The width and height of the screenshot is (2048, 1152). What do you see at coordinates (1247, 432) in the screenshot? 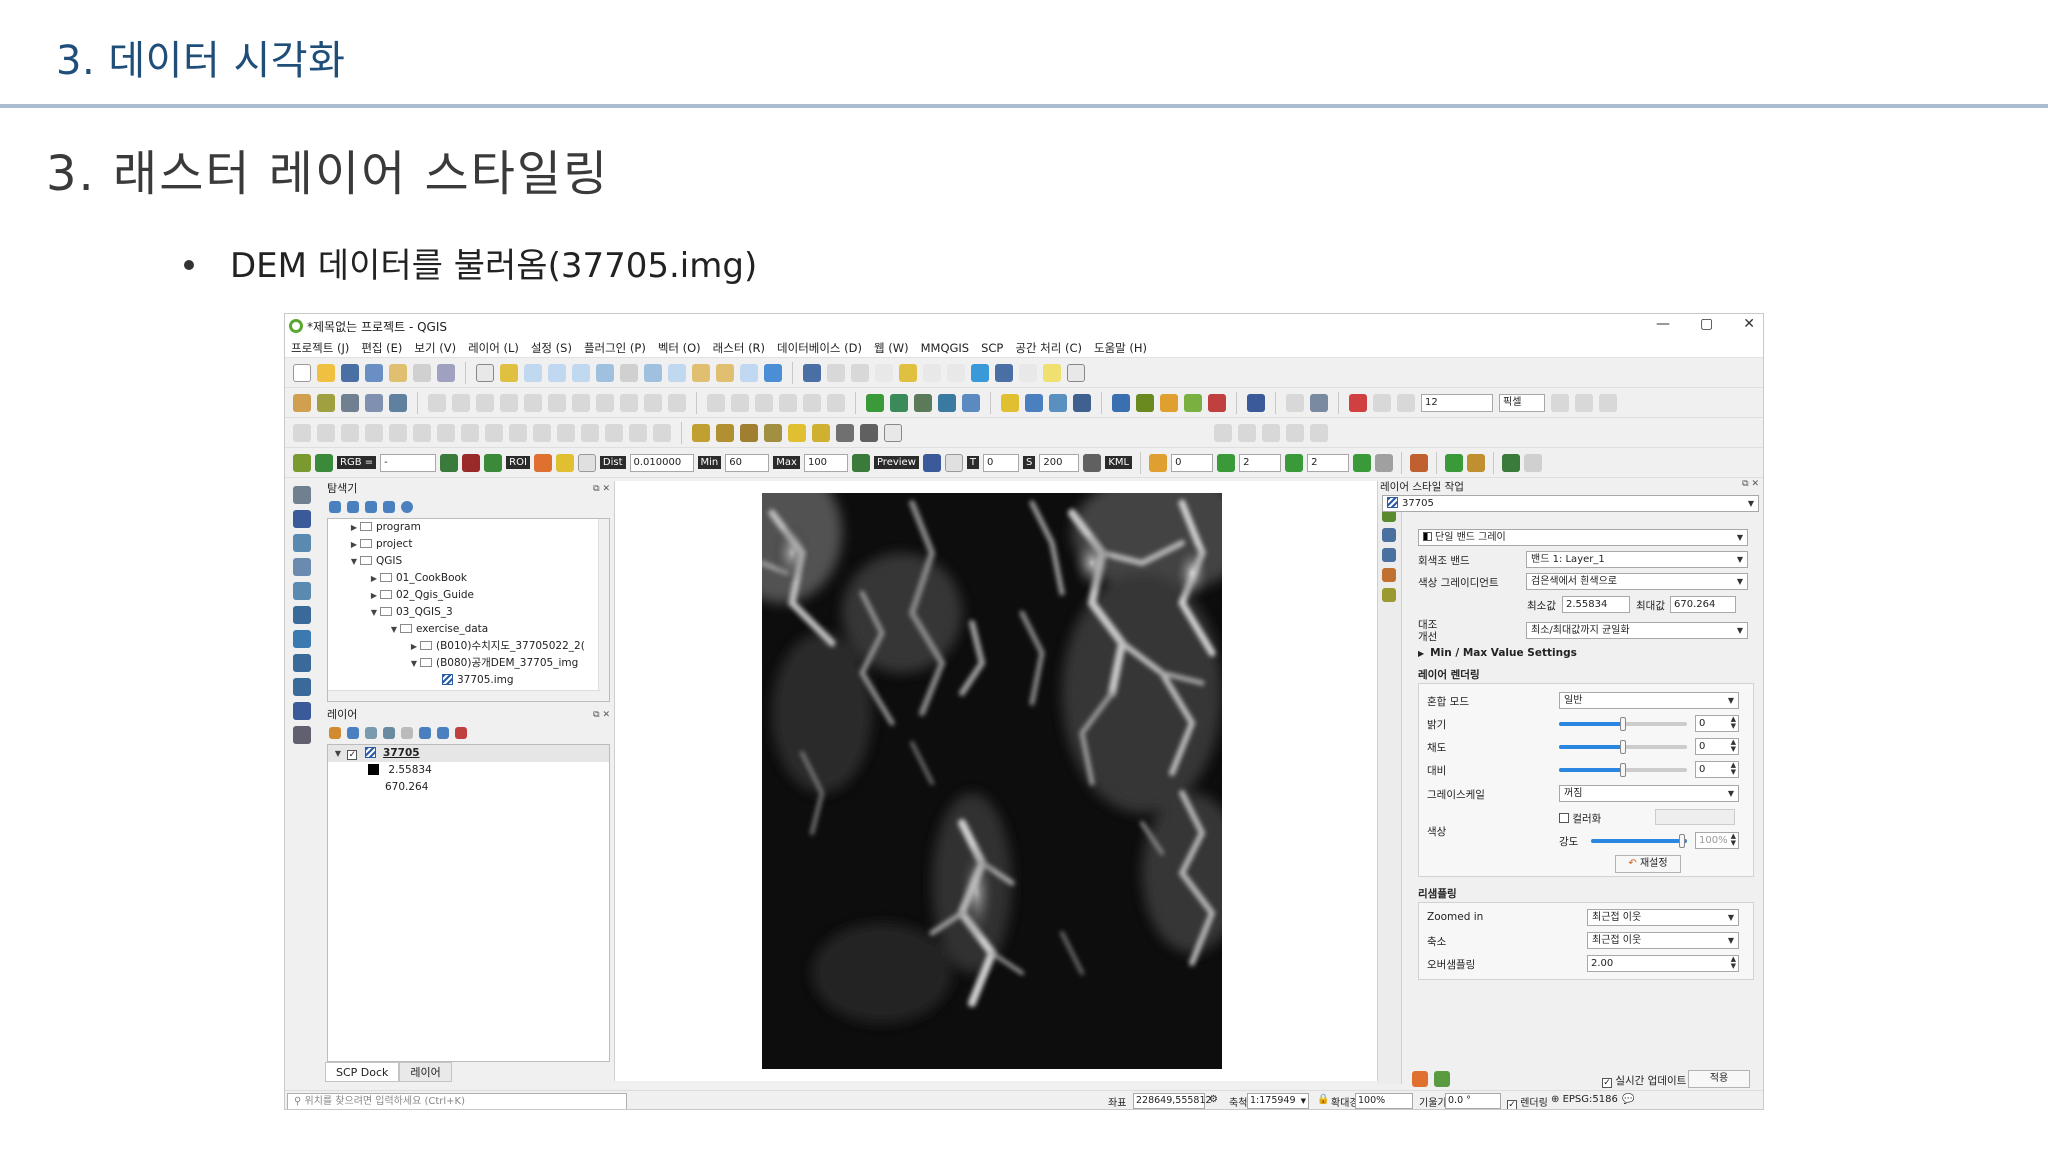
I see `annotation-form-icon` at bounding box center [1247, 432].